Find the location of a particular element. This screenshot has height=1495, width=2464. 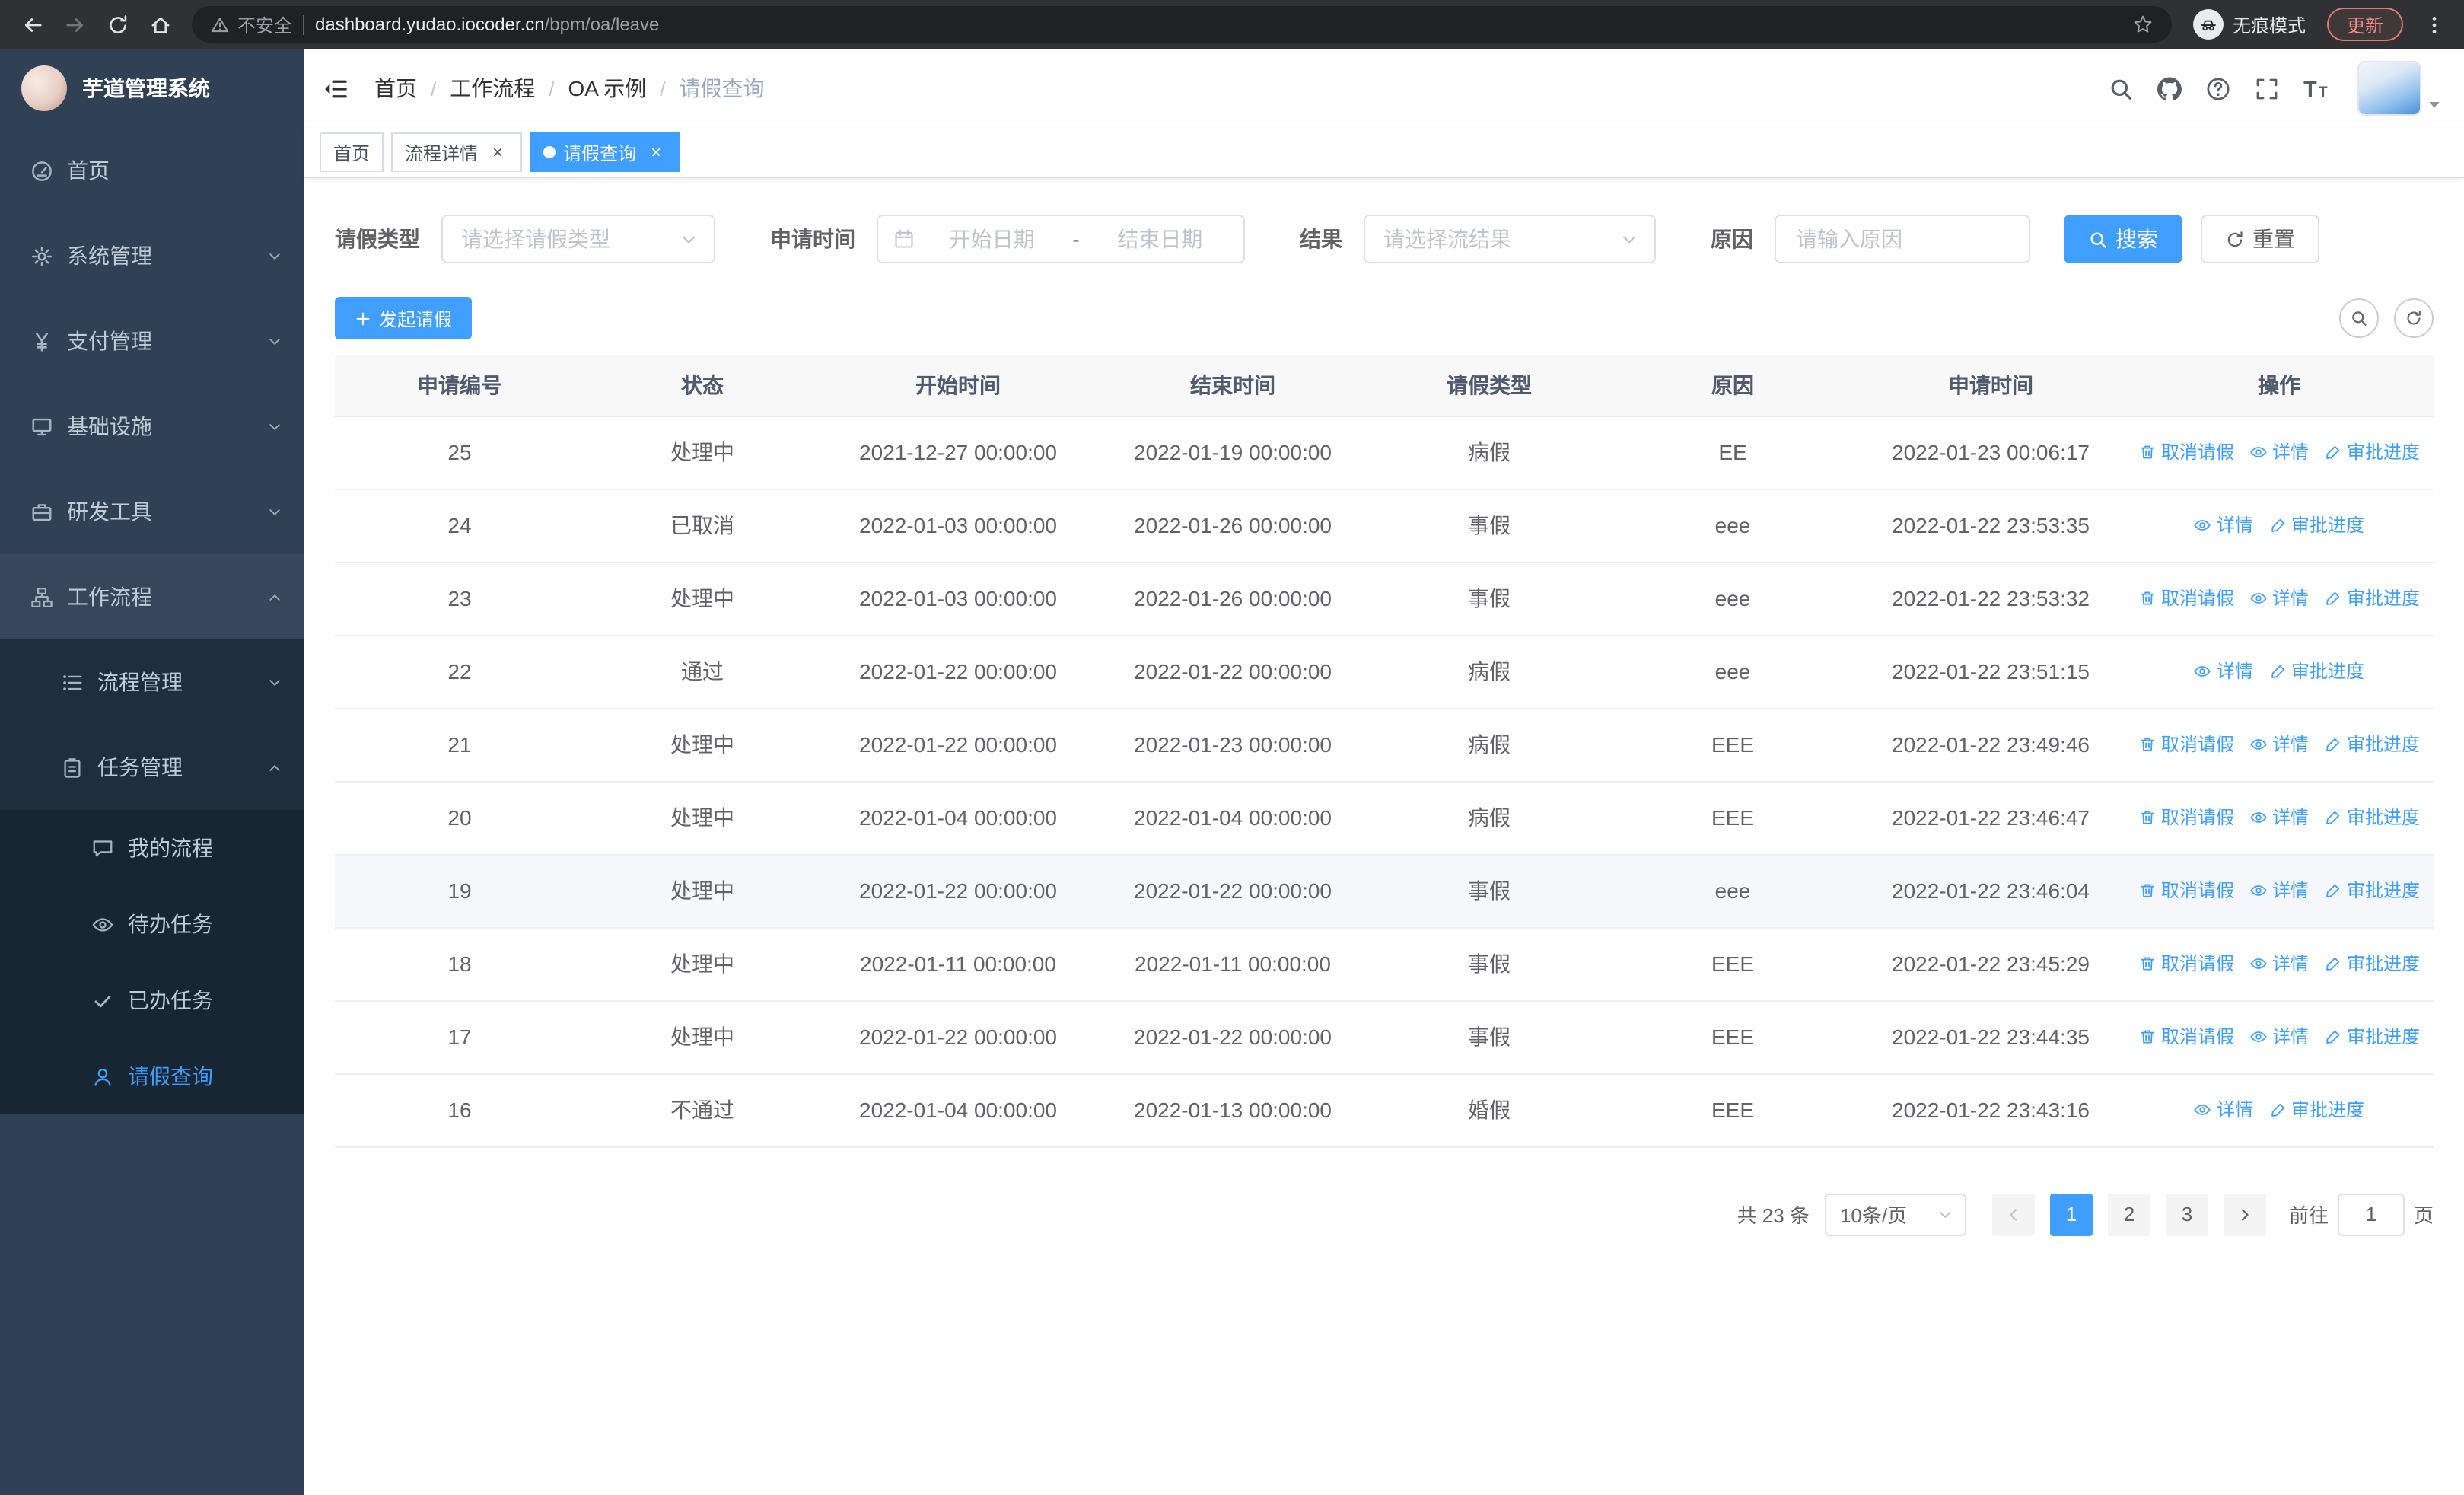

sidebar-item-home: 首页 is located at coordinates (152, 171).